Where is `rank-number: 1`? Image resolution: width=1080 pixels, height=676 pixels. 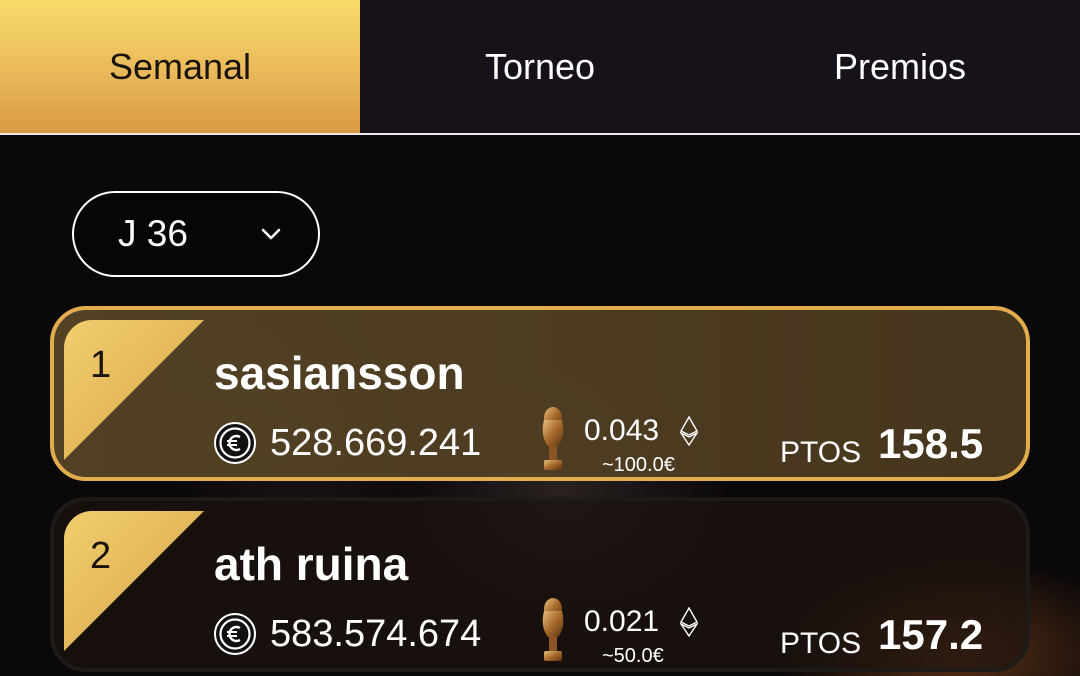 rank-number: 1 is located at coordinates (101, 365).